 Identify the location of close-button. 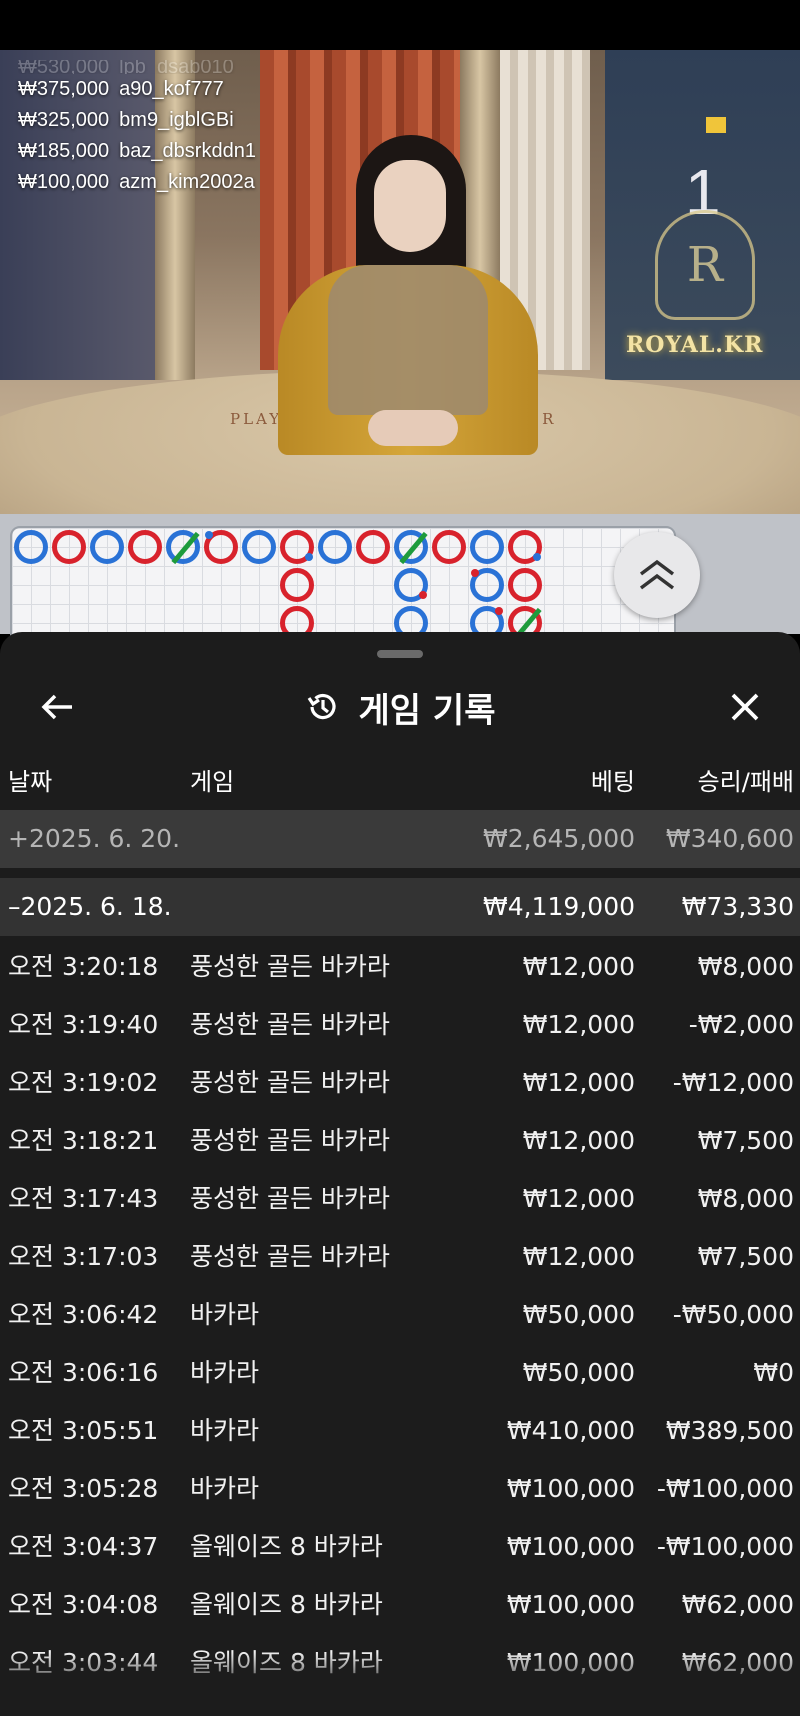
(745, 707).